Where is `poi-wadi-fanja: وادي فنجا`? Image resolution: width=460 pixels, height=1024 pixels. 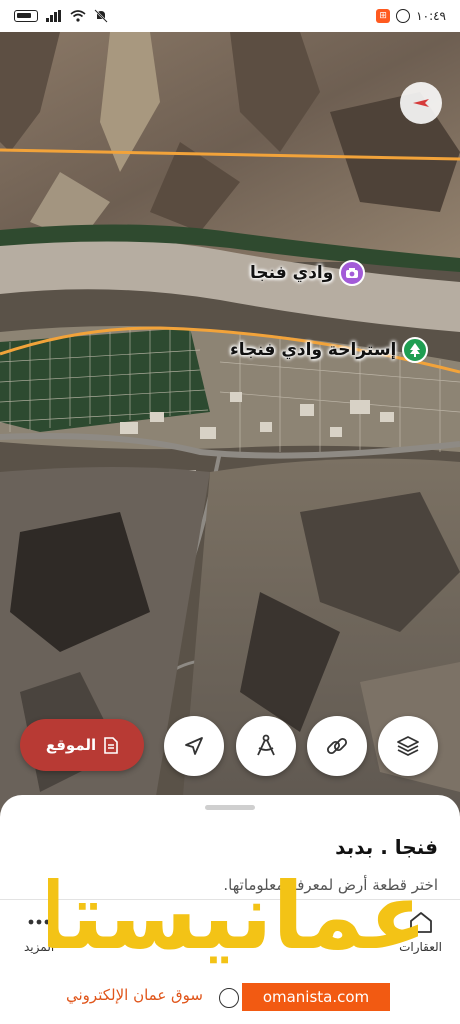 poi-wadi-fanja: وادي فنجا is located at coordinates (308, 273).